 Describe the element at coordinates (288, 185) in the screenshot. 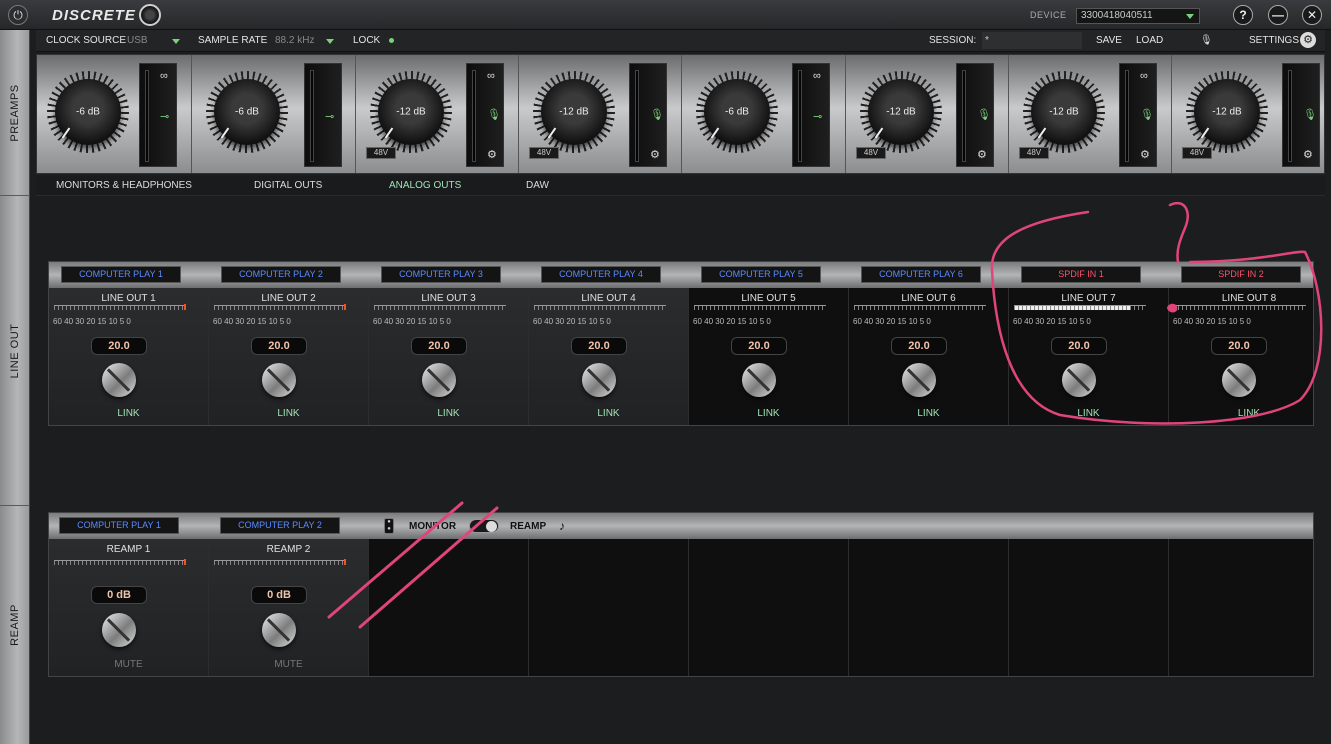

I see `tab-digital-outs: DIGITAL OUTS` at that location.